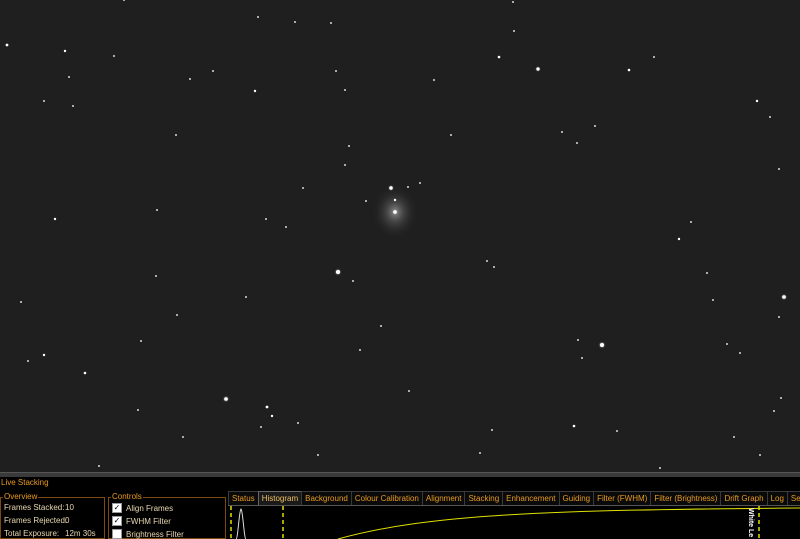  I want to click on tab-histogram: Histogram, so click(280, 498).